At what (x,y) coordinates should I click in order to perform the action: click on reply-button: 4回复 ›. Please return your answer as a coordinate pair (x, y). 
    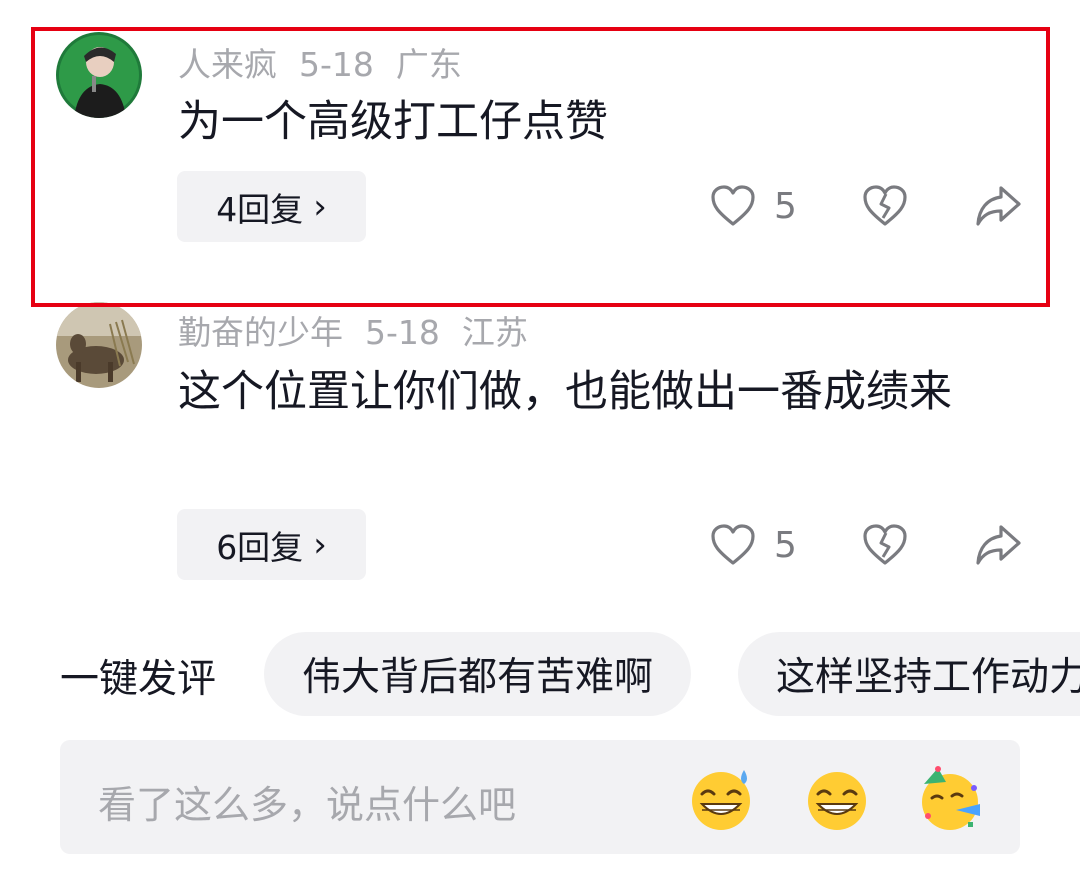
    Looking at the image, I should click on (271, 206).